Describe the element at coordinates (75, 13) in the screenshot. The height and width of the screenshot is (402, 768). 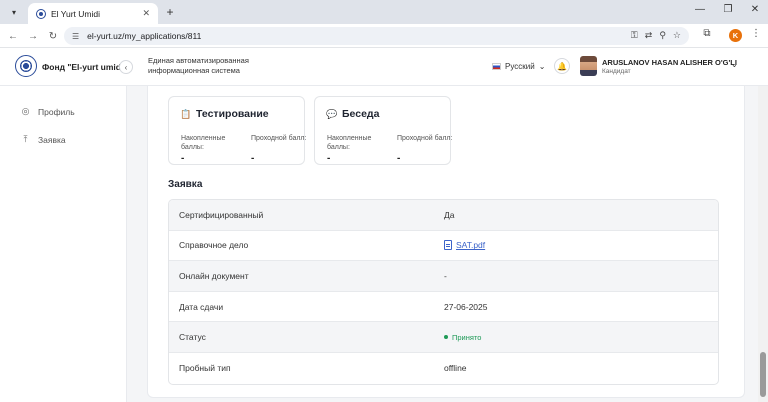
I see `tab-title: El Yurt Umidi` at that location.